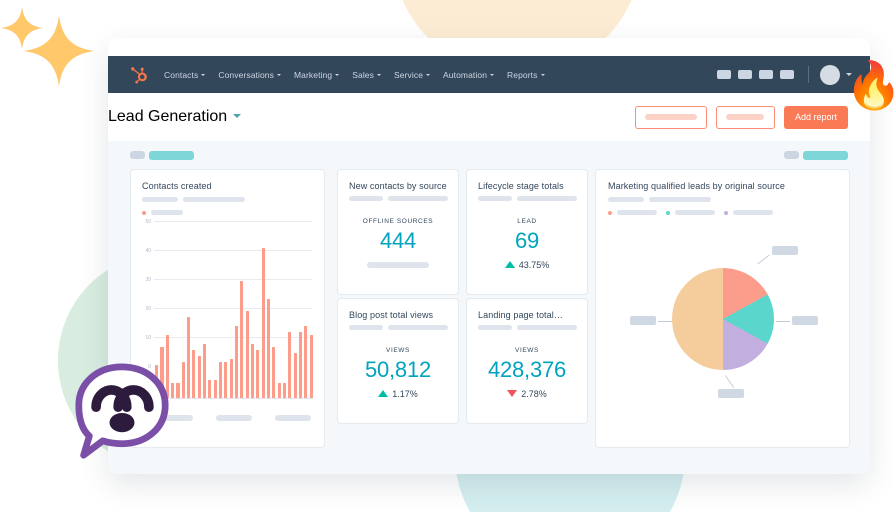  Describe the element at coordinates (815, 117) in the screenshot. I see `add-report-button: Add report` at that location.